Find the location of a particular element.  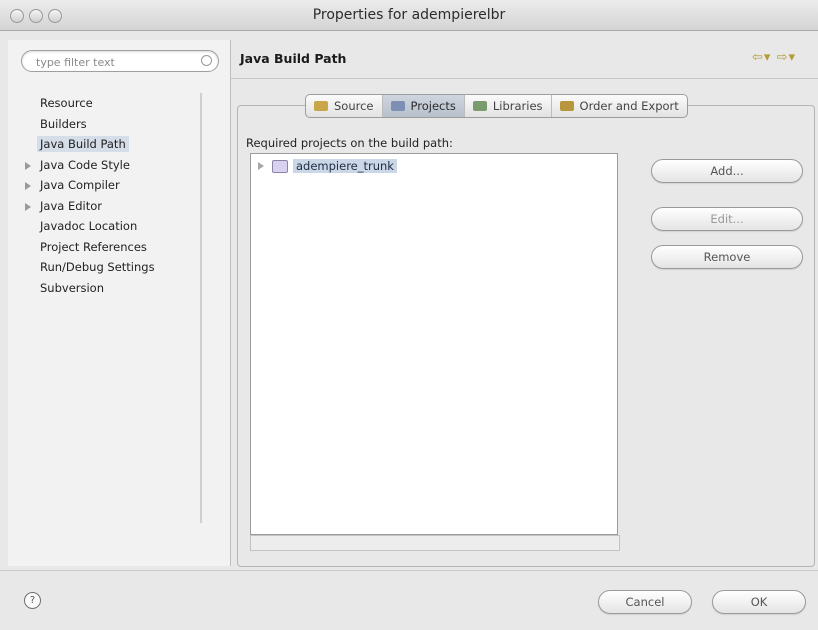

sidebar-item: Javadoc Location is located at coordinates (114, 226).